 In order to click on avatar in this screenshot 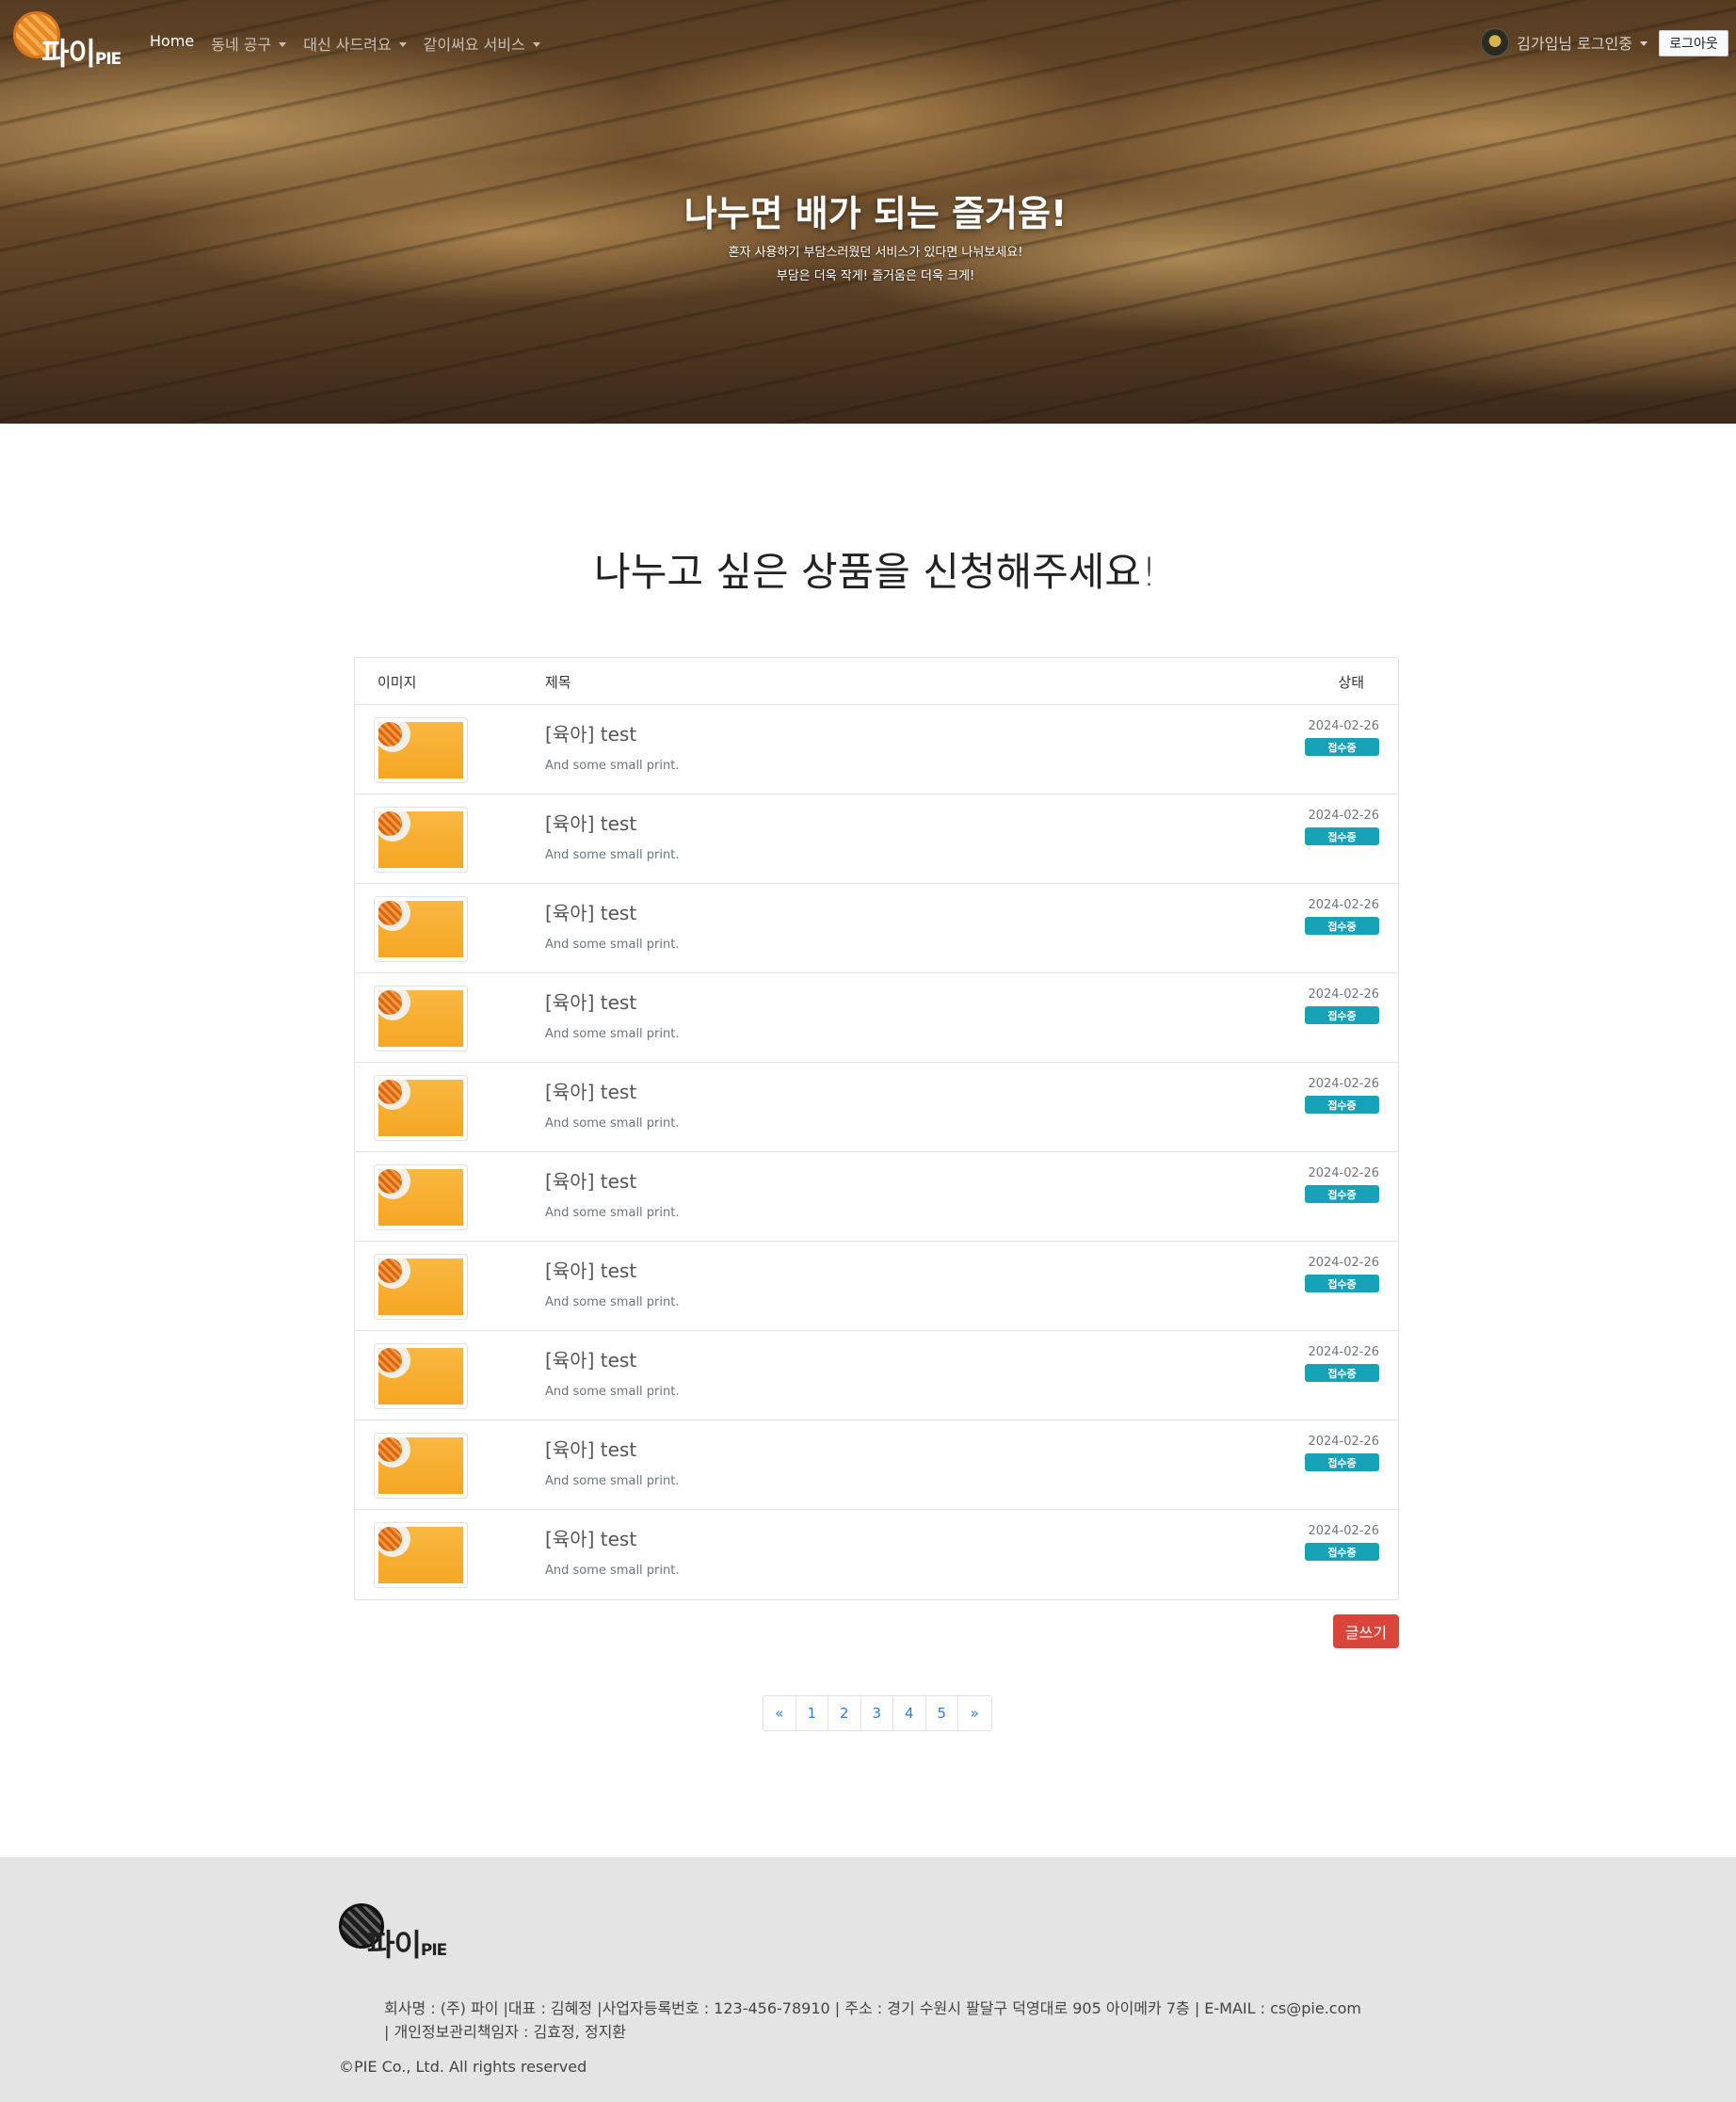, I will do `click(1496, 42)`.